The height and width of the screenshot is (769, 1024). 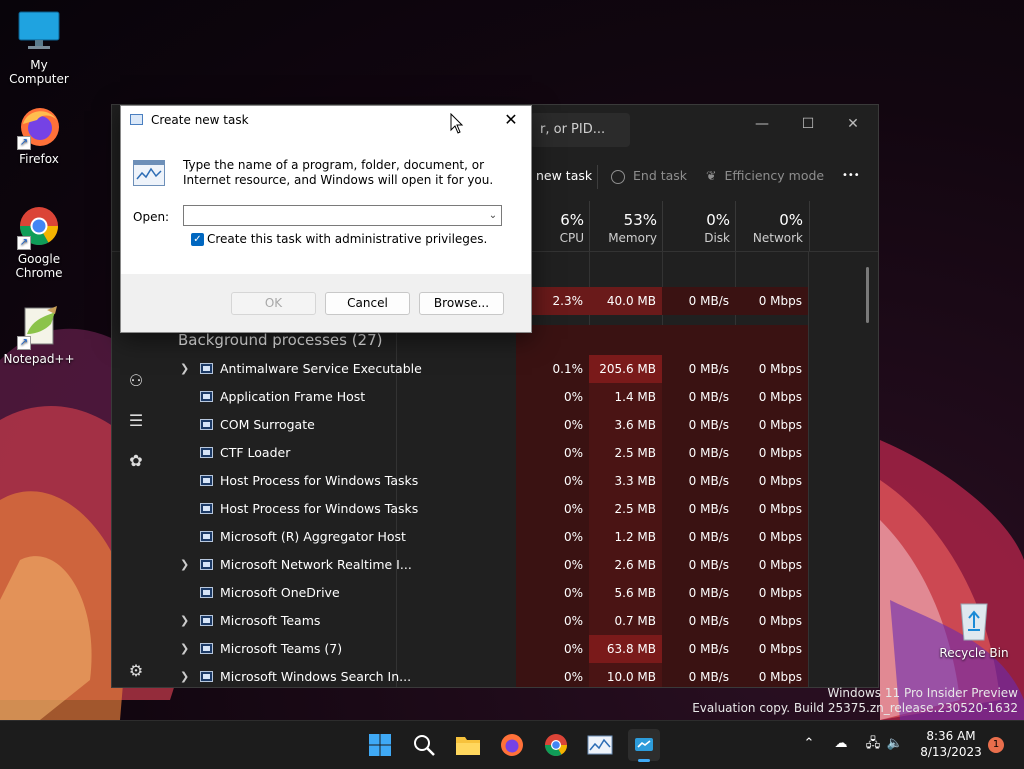 I want to click on clock-time: 8:36 AM, so click(x=951, y=736).